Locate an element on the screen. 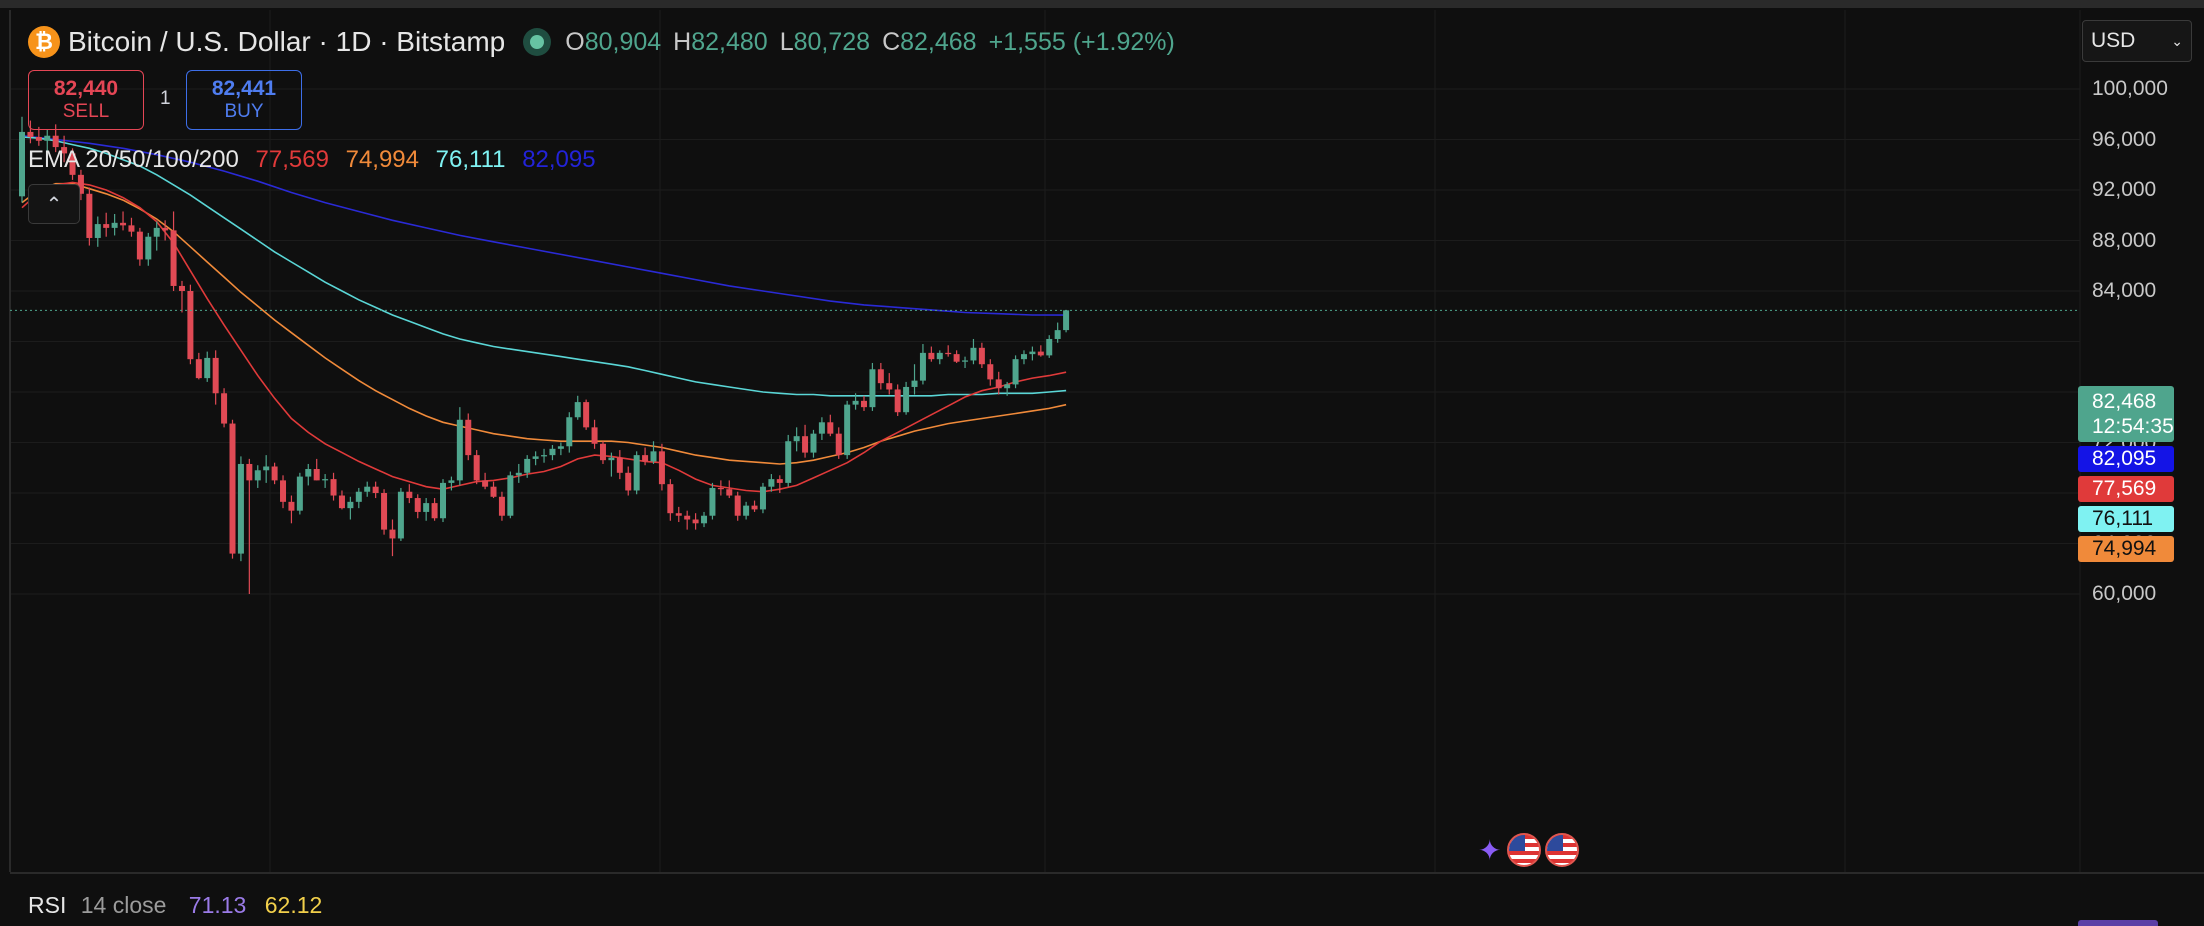 This screenshot has width=2204, height=926. ohlc-low: L80,728 is located at coordinates (825, 41).